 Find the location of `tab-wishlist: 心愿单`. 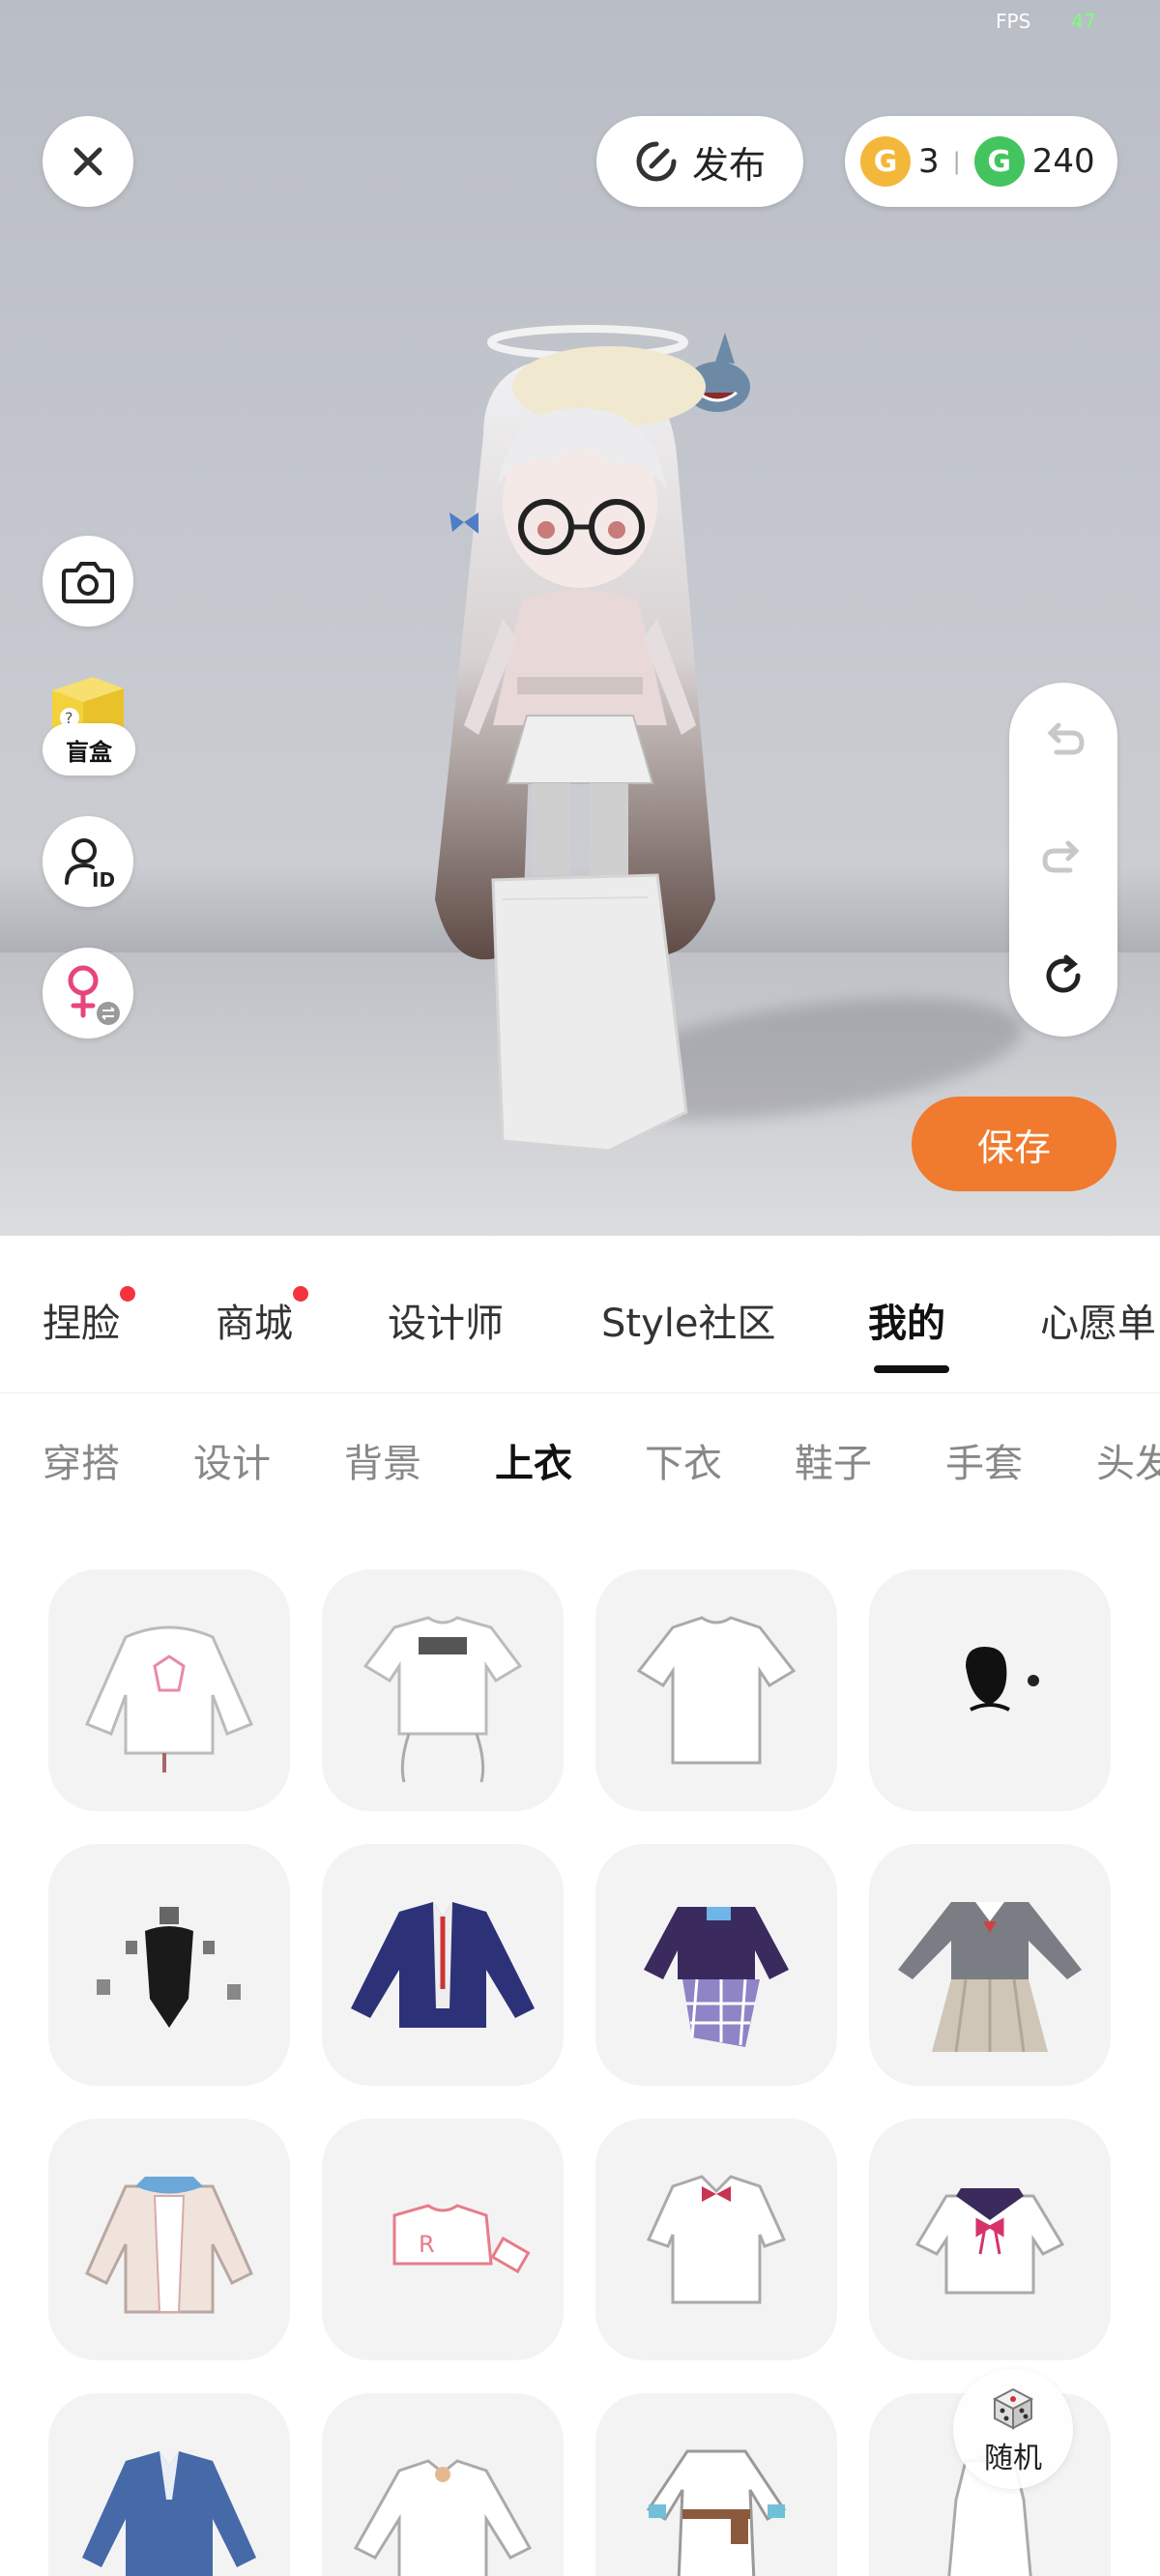

tab-wishlist: 心愿单 is located at coordinates (1098, 1320).